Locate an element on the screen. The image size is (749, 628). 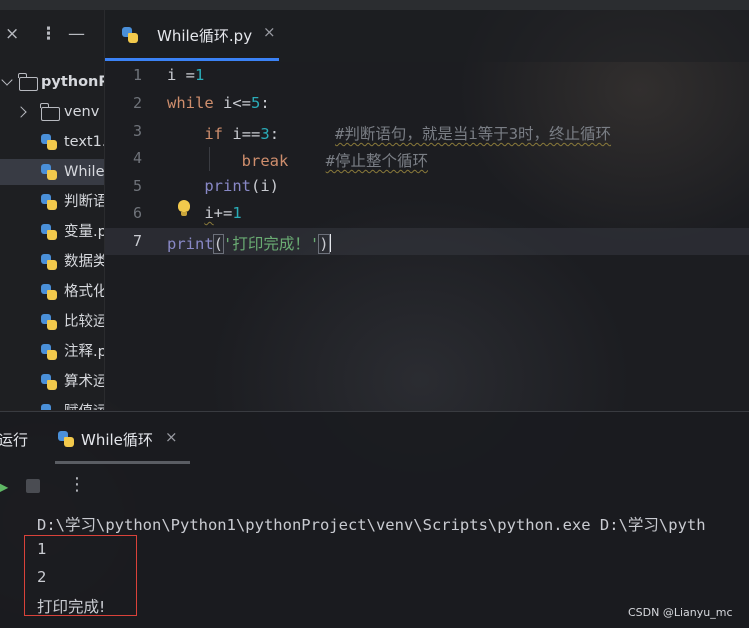
project-panel-header: × ⋮ — is located at coordinates (52, 36).